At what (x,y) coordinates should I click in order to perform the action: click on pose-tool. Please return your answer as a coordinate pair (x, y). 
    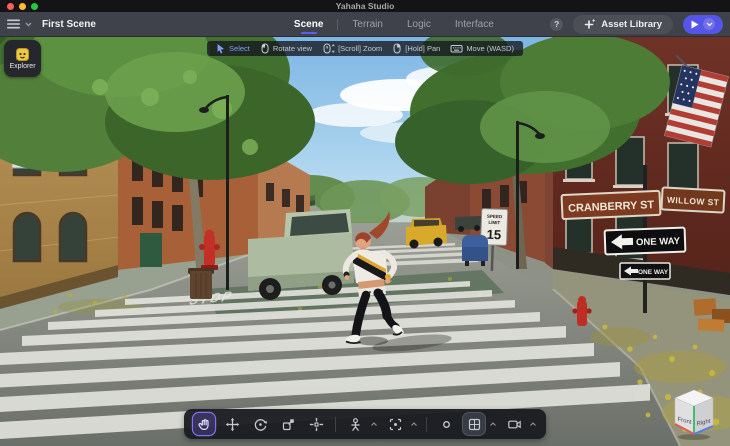
    Looking at the image, I should click on (355, 424).